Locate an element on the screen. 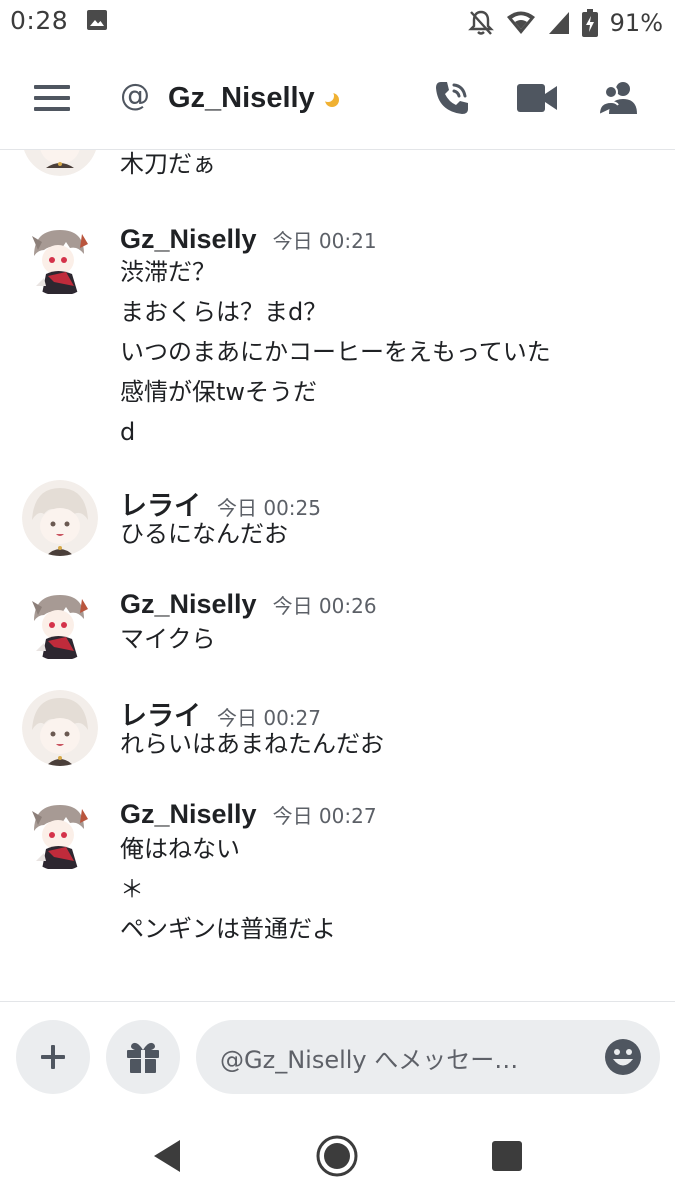  voice-call-icon is located at coordinates (452, 98).